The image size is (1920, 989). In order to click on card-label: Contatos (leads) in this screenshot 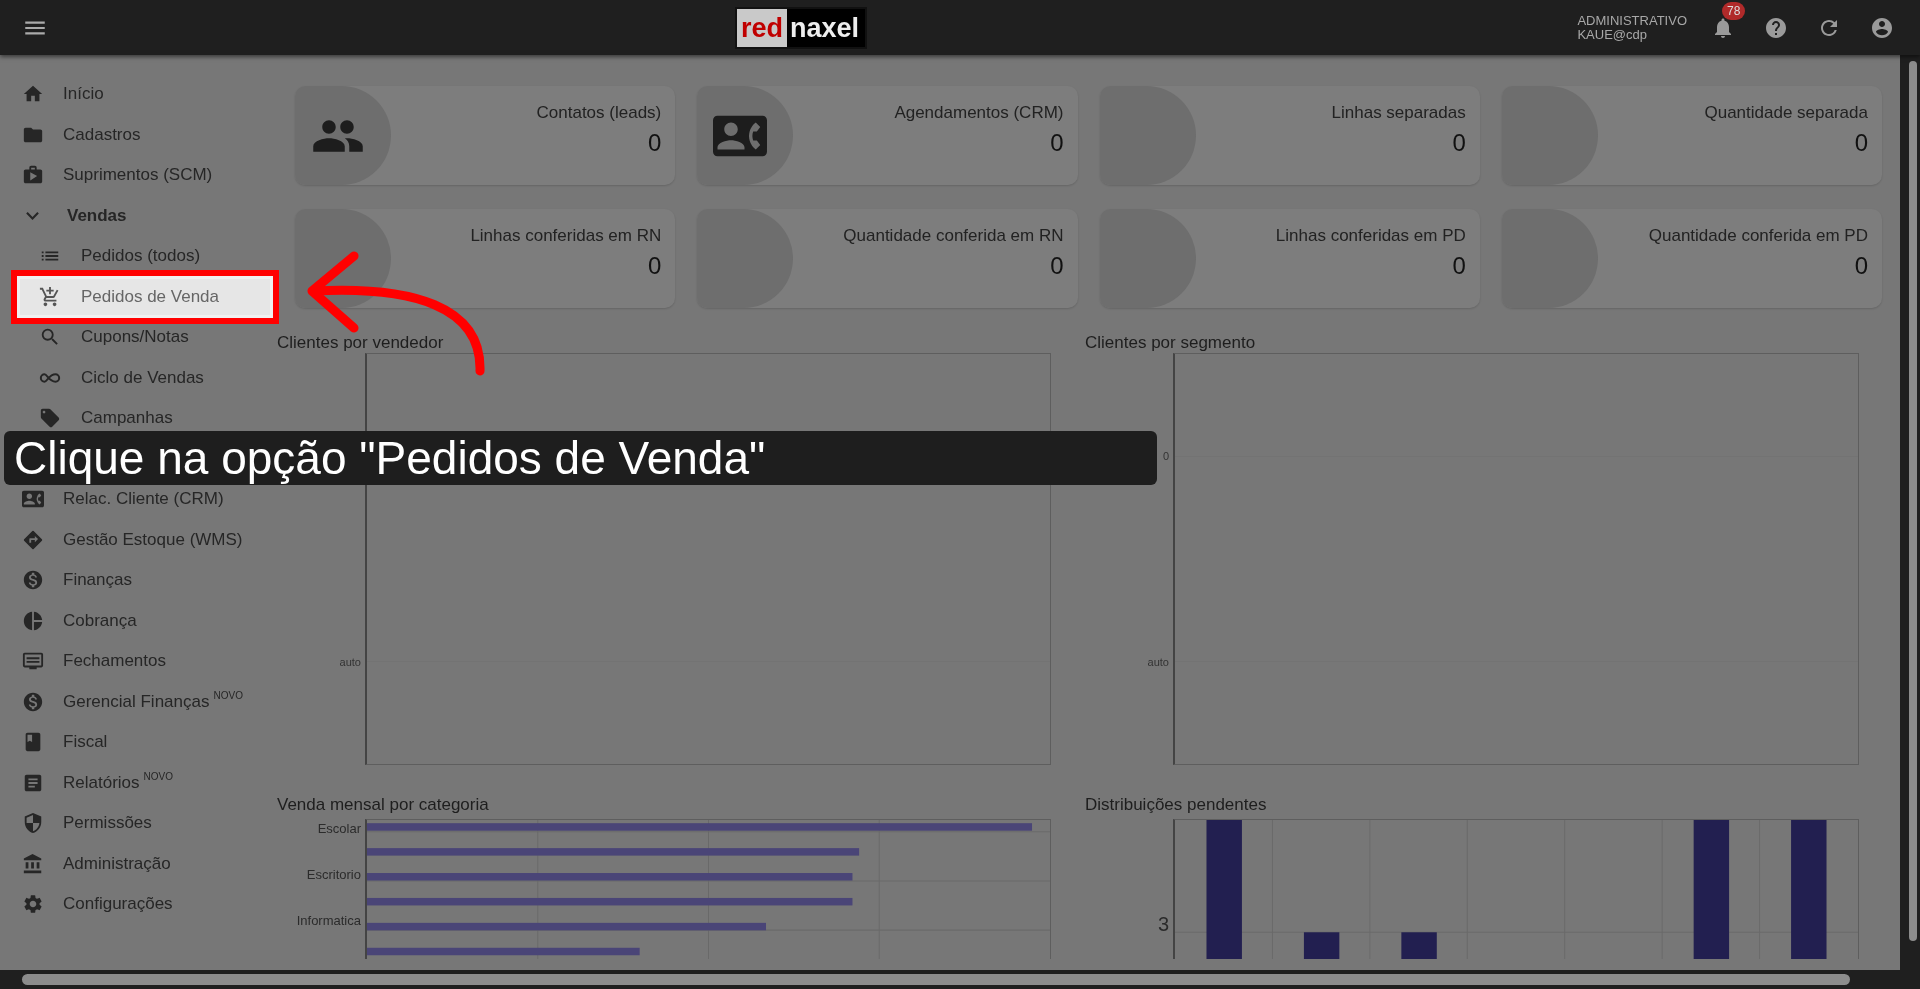, I will do `click(599, 113)`.